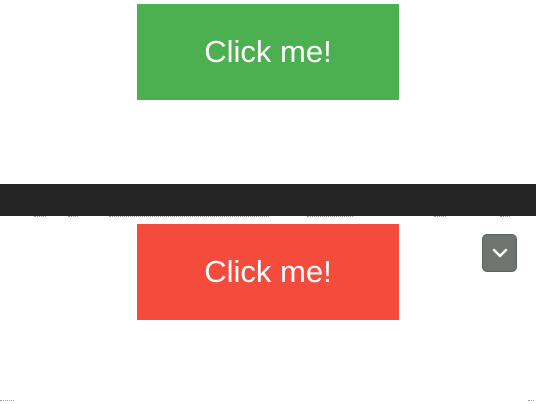  I want to click on click-me-button-red: Click me!, so click(268, 272).